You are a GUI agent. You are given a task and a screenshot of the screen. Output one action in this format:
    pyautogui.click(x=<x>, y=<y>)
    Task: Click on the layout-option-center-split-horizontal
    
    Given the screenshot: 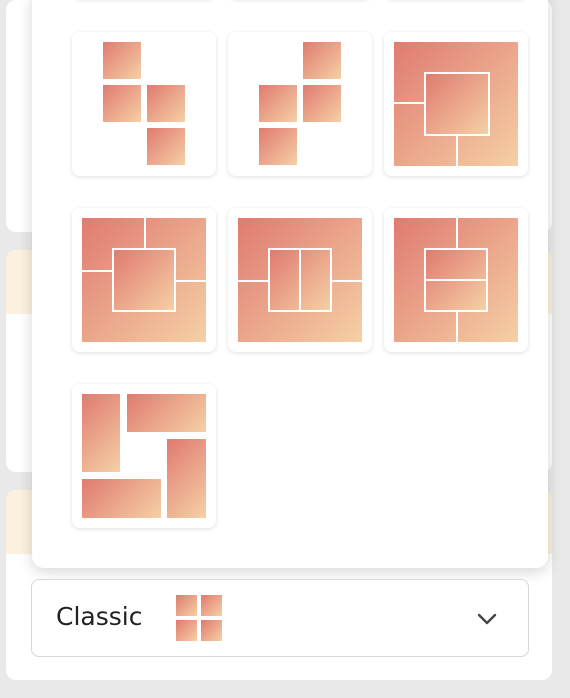 What is the action you would take?
    pyautogui.click(x=456, y=280)
    